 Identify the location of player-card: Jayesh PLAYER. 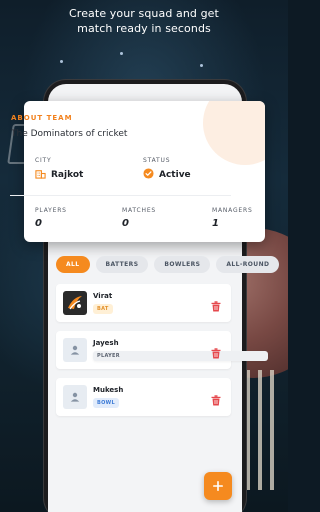
(162, 350).